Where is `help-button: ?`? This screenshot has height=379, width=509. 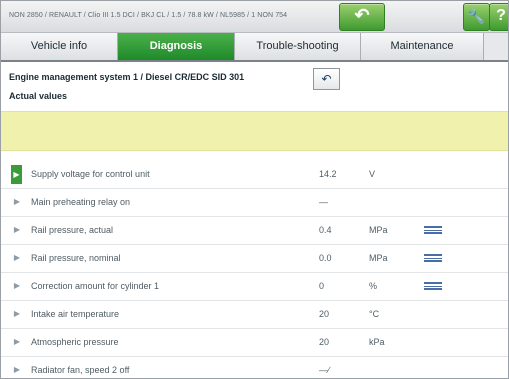
help-button: ? is located at coordinates (498, 17).